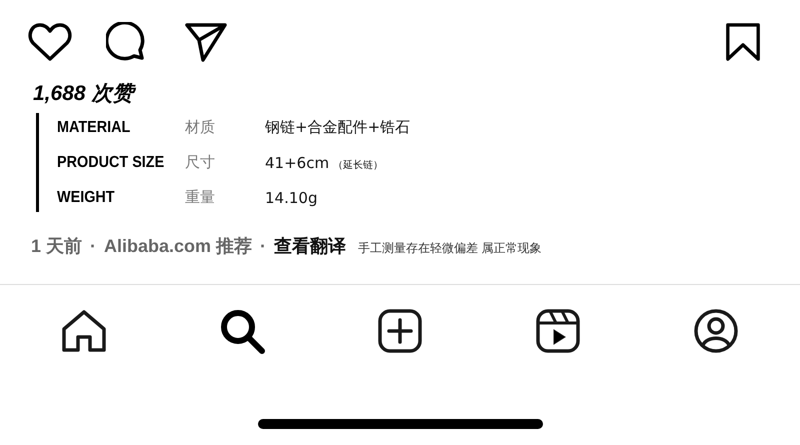  I want to click on send-icon, so click(206, 42).